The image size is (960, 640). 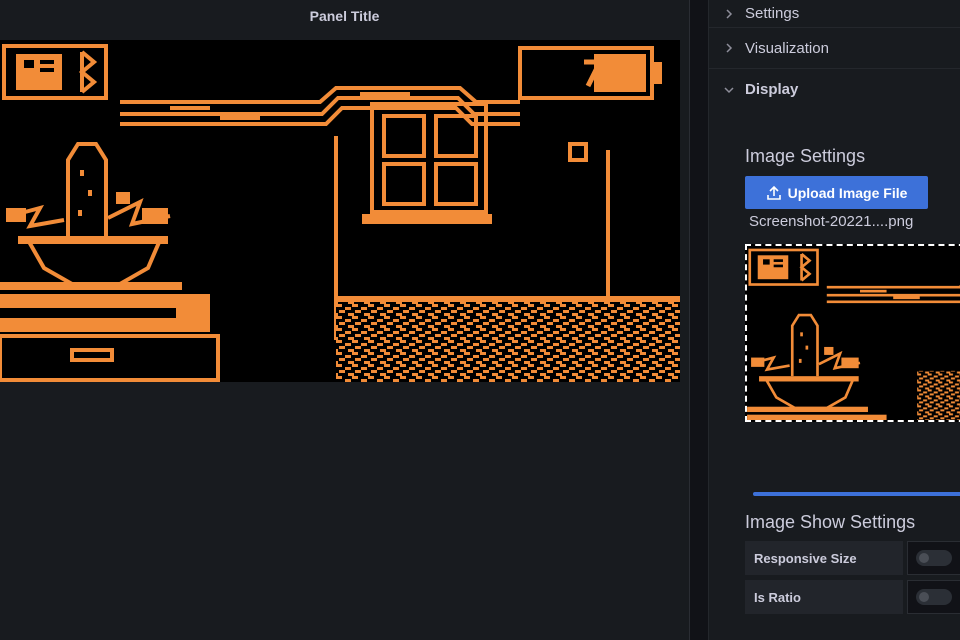 I want to click on upload-image-label: Upload Image File, so click(x=847, y=192).